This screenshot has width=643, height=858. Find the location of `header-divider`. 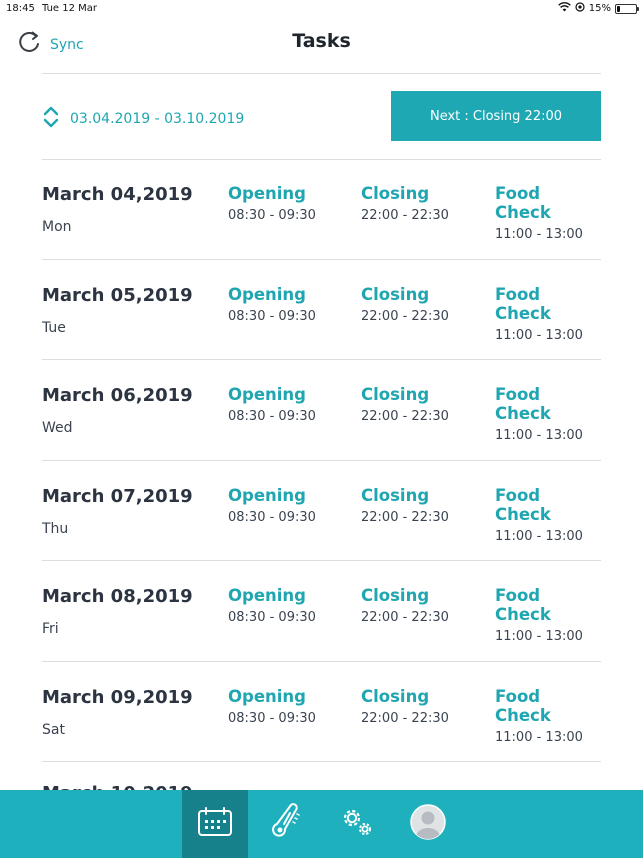

header-divider is located at coordinates (321, 73).